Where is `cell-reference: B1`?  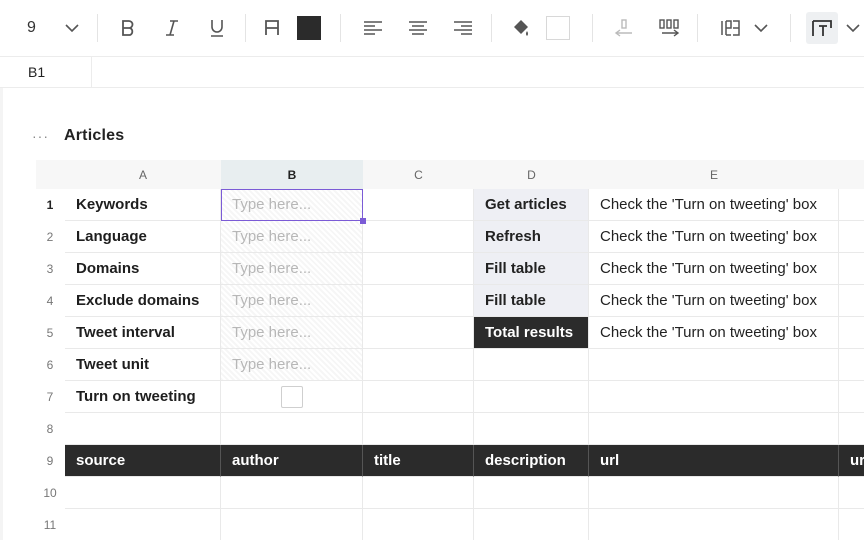 cell-reference: B1 is located at coordinates (46, 72).